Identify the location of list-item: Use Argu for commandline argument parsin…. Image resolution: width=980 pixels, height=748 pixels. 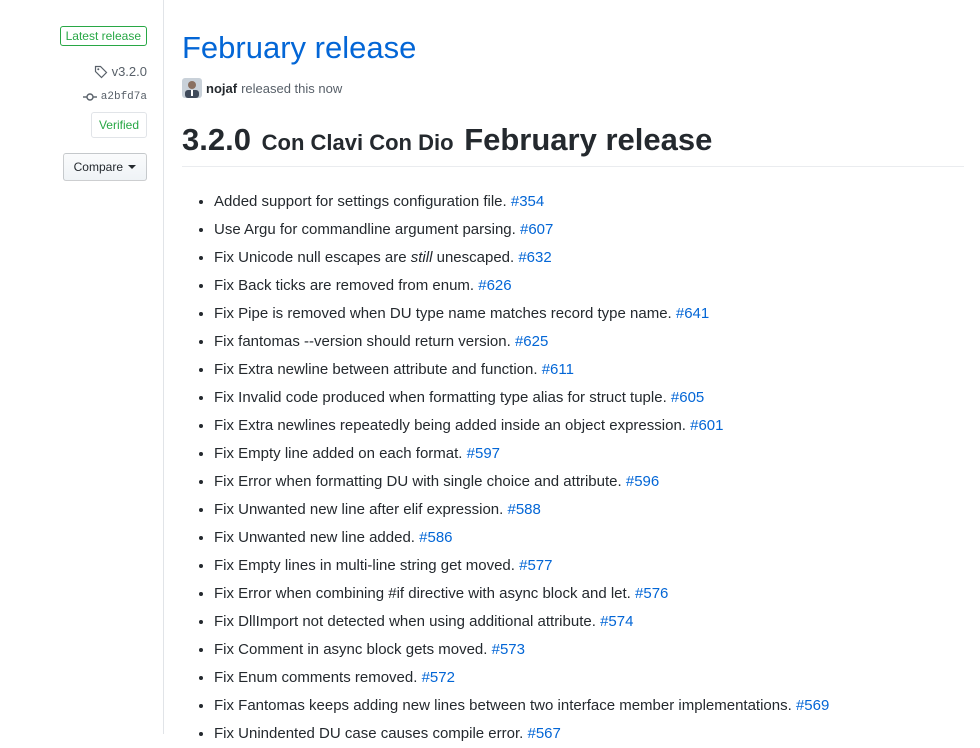
(521, 230).